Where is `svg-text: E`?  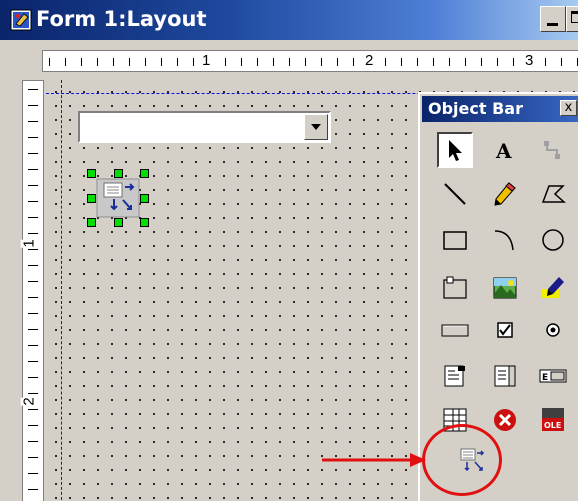 svg-text: E is located at coordinates (545, 378).